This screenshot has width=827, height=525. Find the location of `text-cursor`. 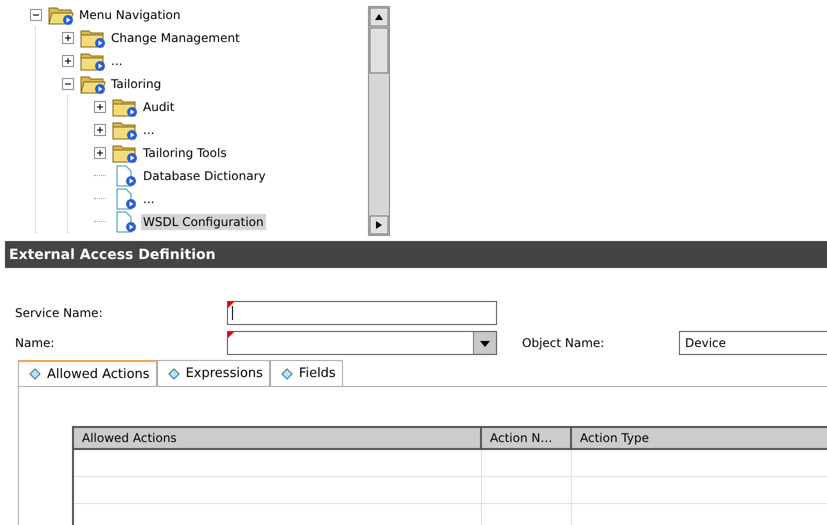

text-cursor is located at coordinates (232, 313).